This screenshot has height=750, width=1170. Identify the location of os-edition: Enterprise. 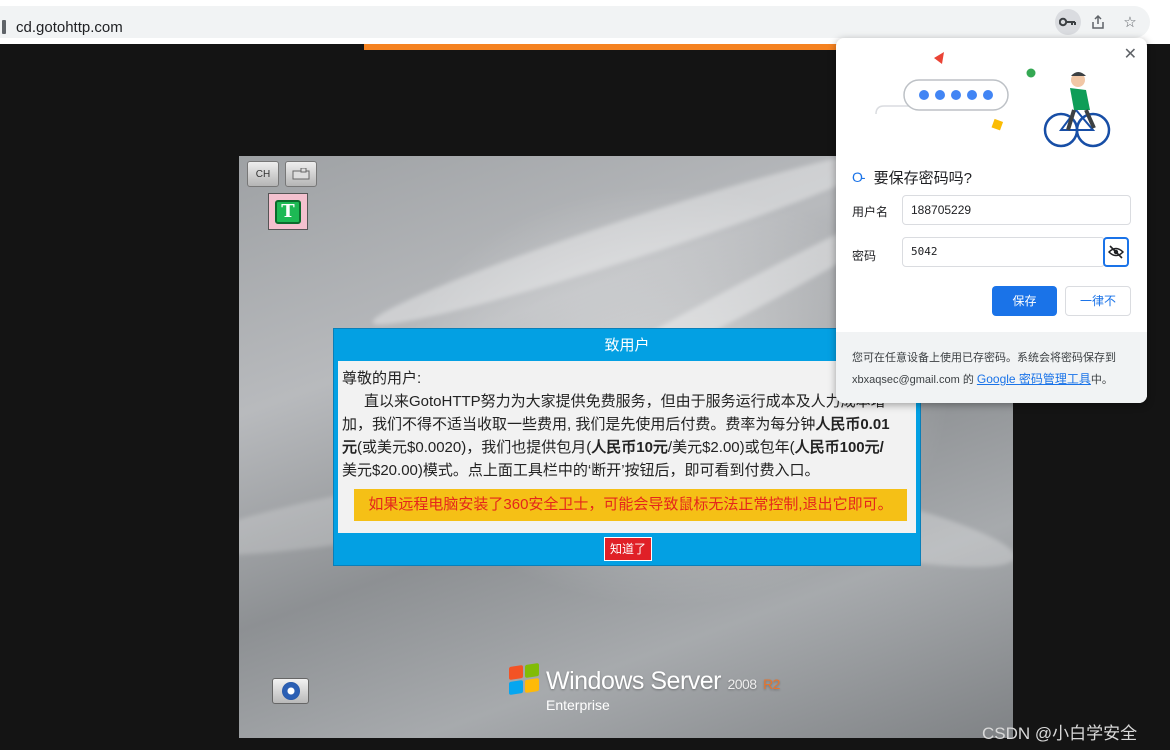
(578, 705).